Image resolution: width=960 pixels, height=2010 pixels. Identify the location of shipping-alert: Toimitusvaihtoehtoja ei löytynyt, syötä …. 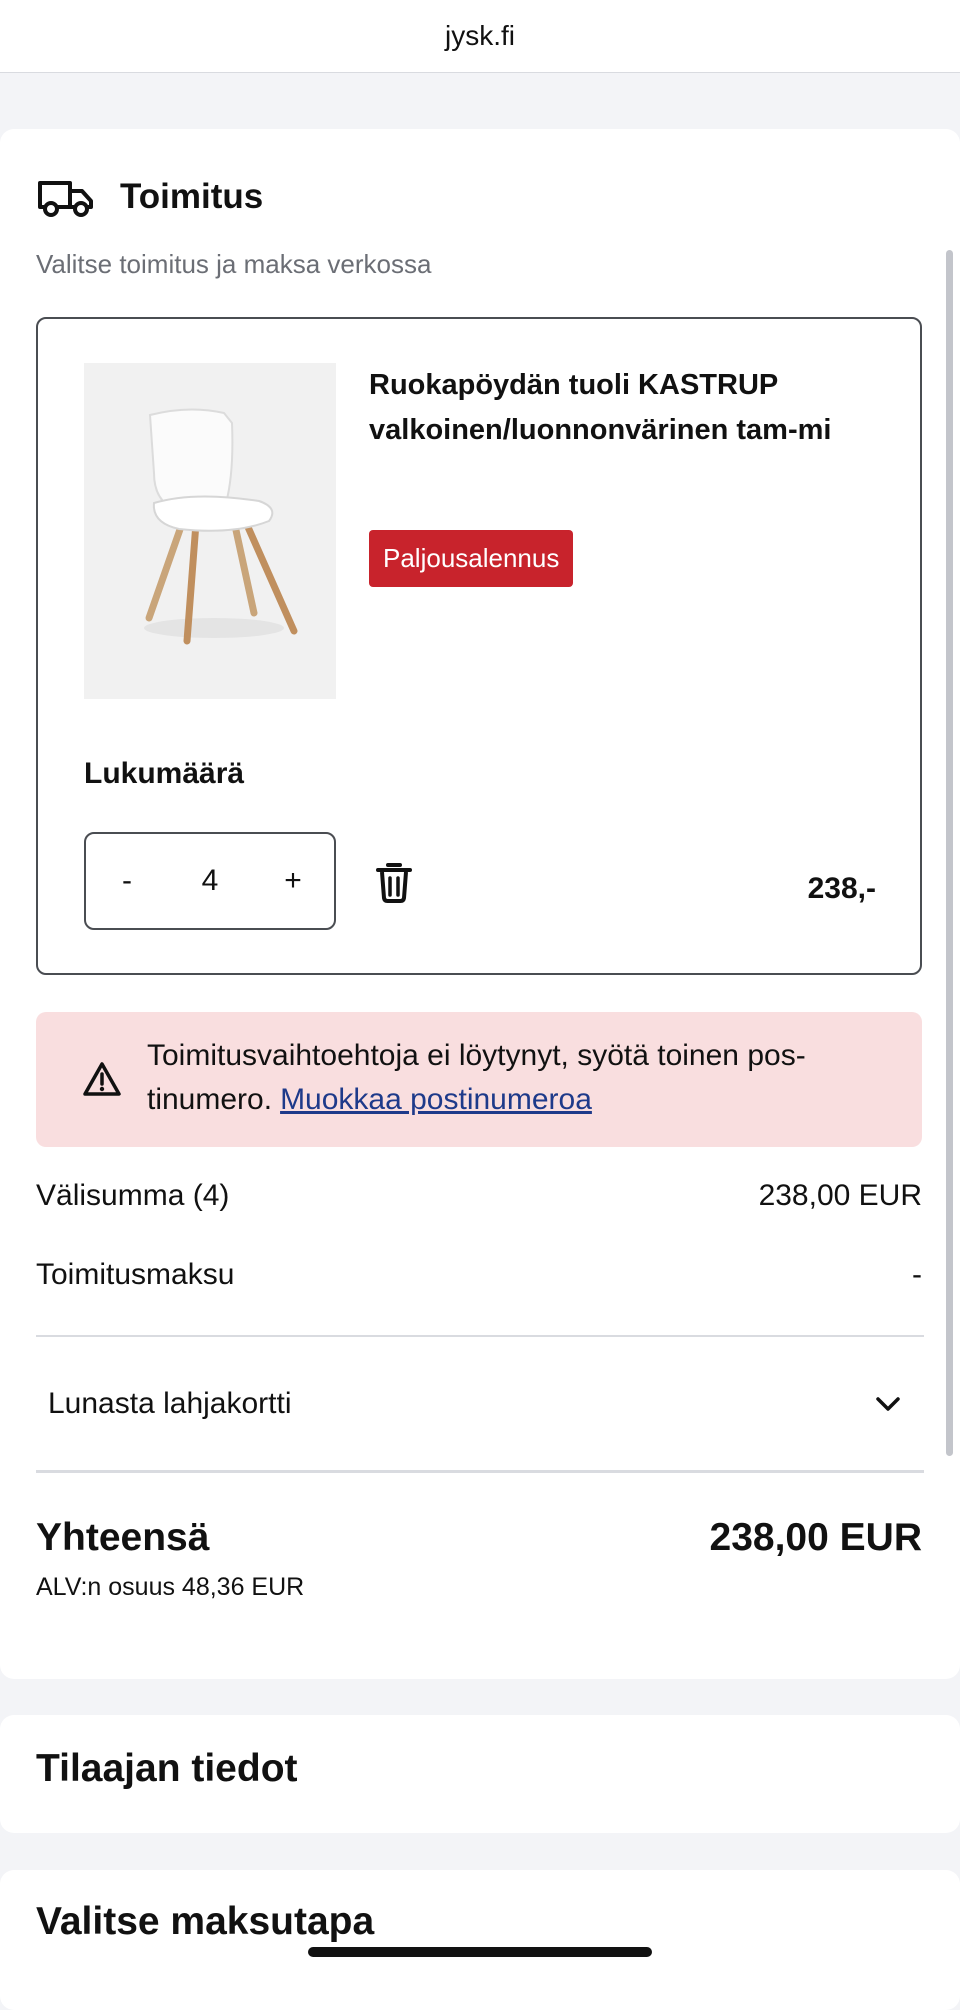
(479, 1079).